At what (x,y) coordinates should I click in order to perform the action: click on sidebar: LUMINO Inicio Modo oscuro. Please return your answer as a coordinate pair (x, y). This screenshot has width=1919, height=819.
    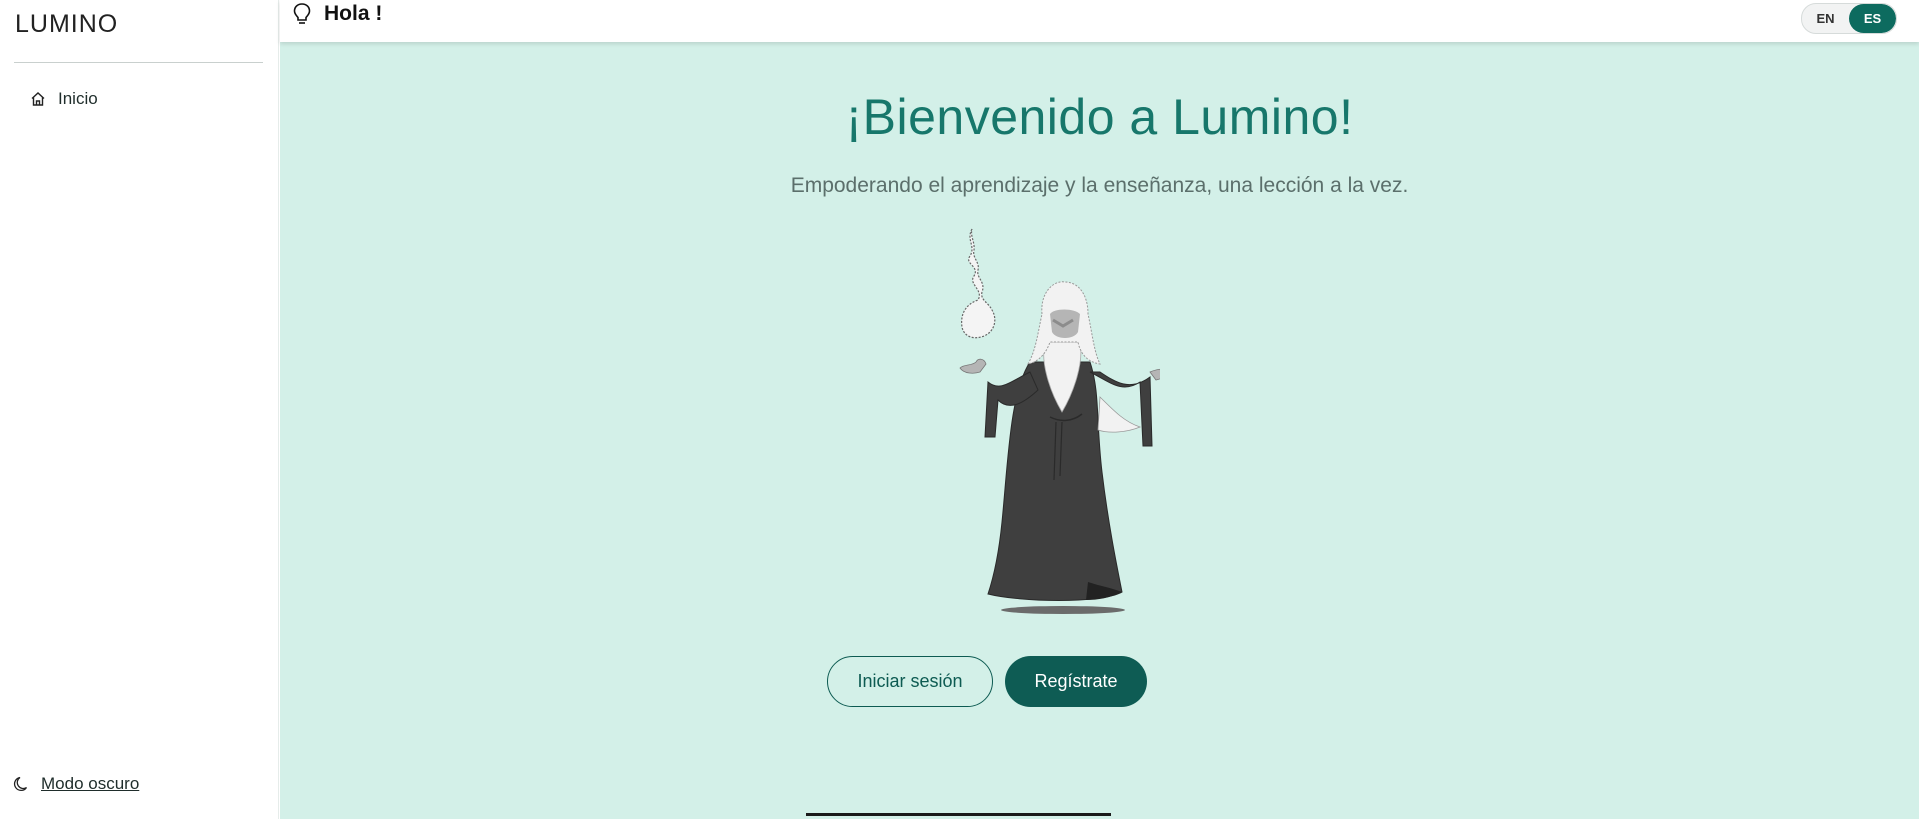
    Looking at the image, I should click on (139, 409).